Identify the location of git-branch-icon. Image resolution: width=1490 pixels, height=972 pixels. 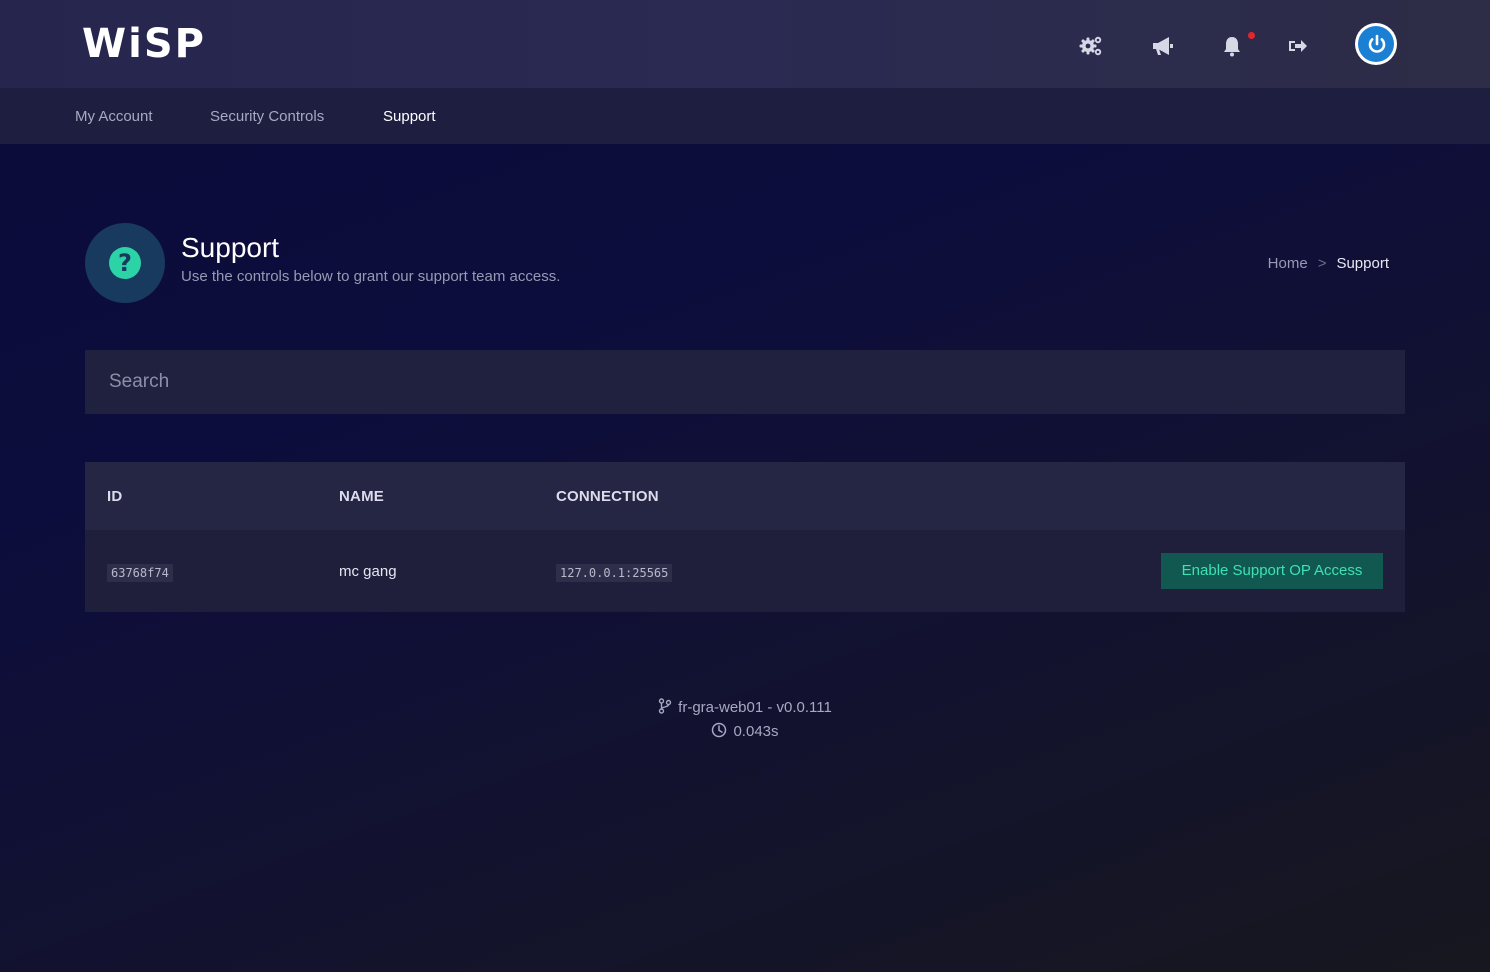
(665, 706).